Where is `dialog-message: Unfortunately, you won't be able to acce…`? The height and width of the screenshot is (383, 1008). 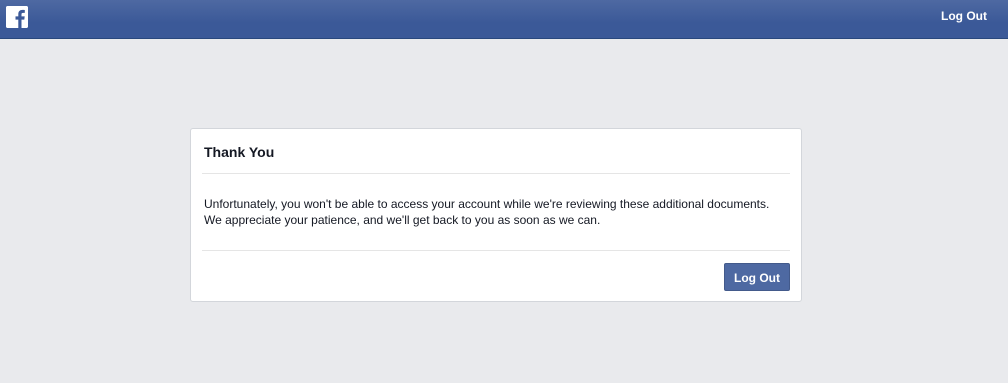
dialog-message: Unfortunately, you won't be able to acce… is located at coordinates (496, 212).